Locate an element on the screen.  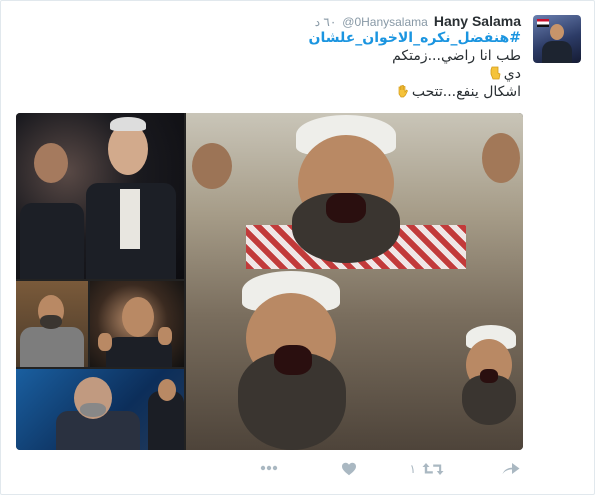
retweet-icon is located at coordinates (433, 469).